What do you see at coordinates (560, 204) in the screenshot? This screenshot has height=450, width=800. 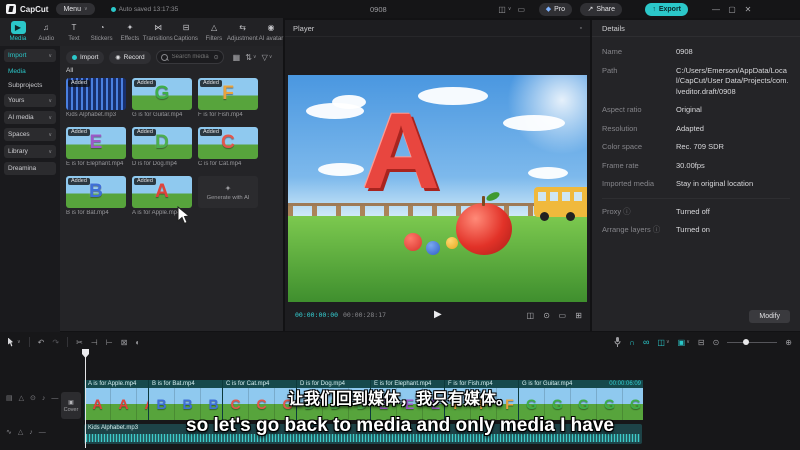 I see `school-bus` at bounding box center [560, 204].